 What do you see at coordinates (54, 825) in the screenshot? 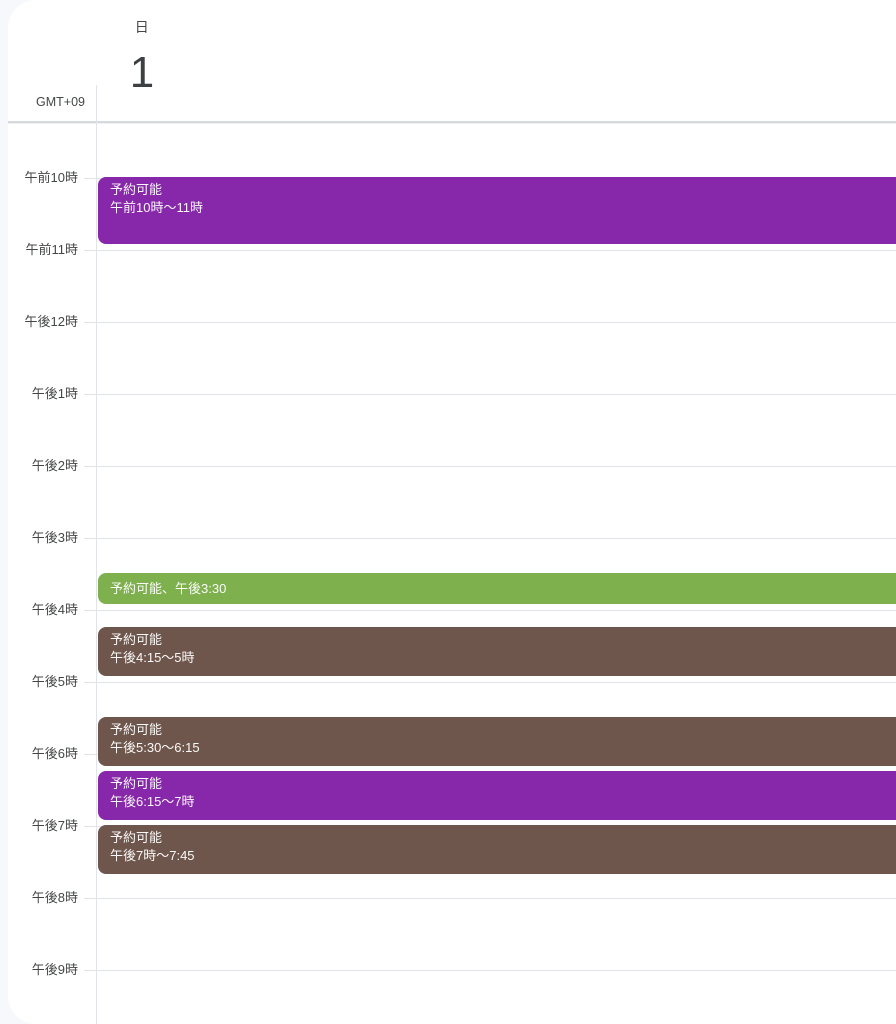
I see `time-label: 午後7時` at bounding box center [54, 825].